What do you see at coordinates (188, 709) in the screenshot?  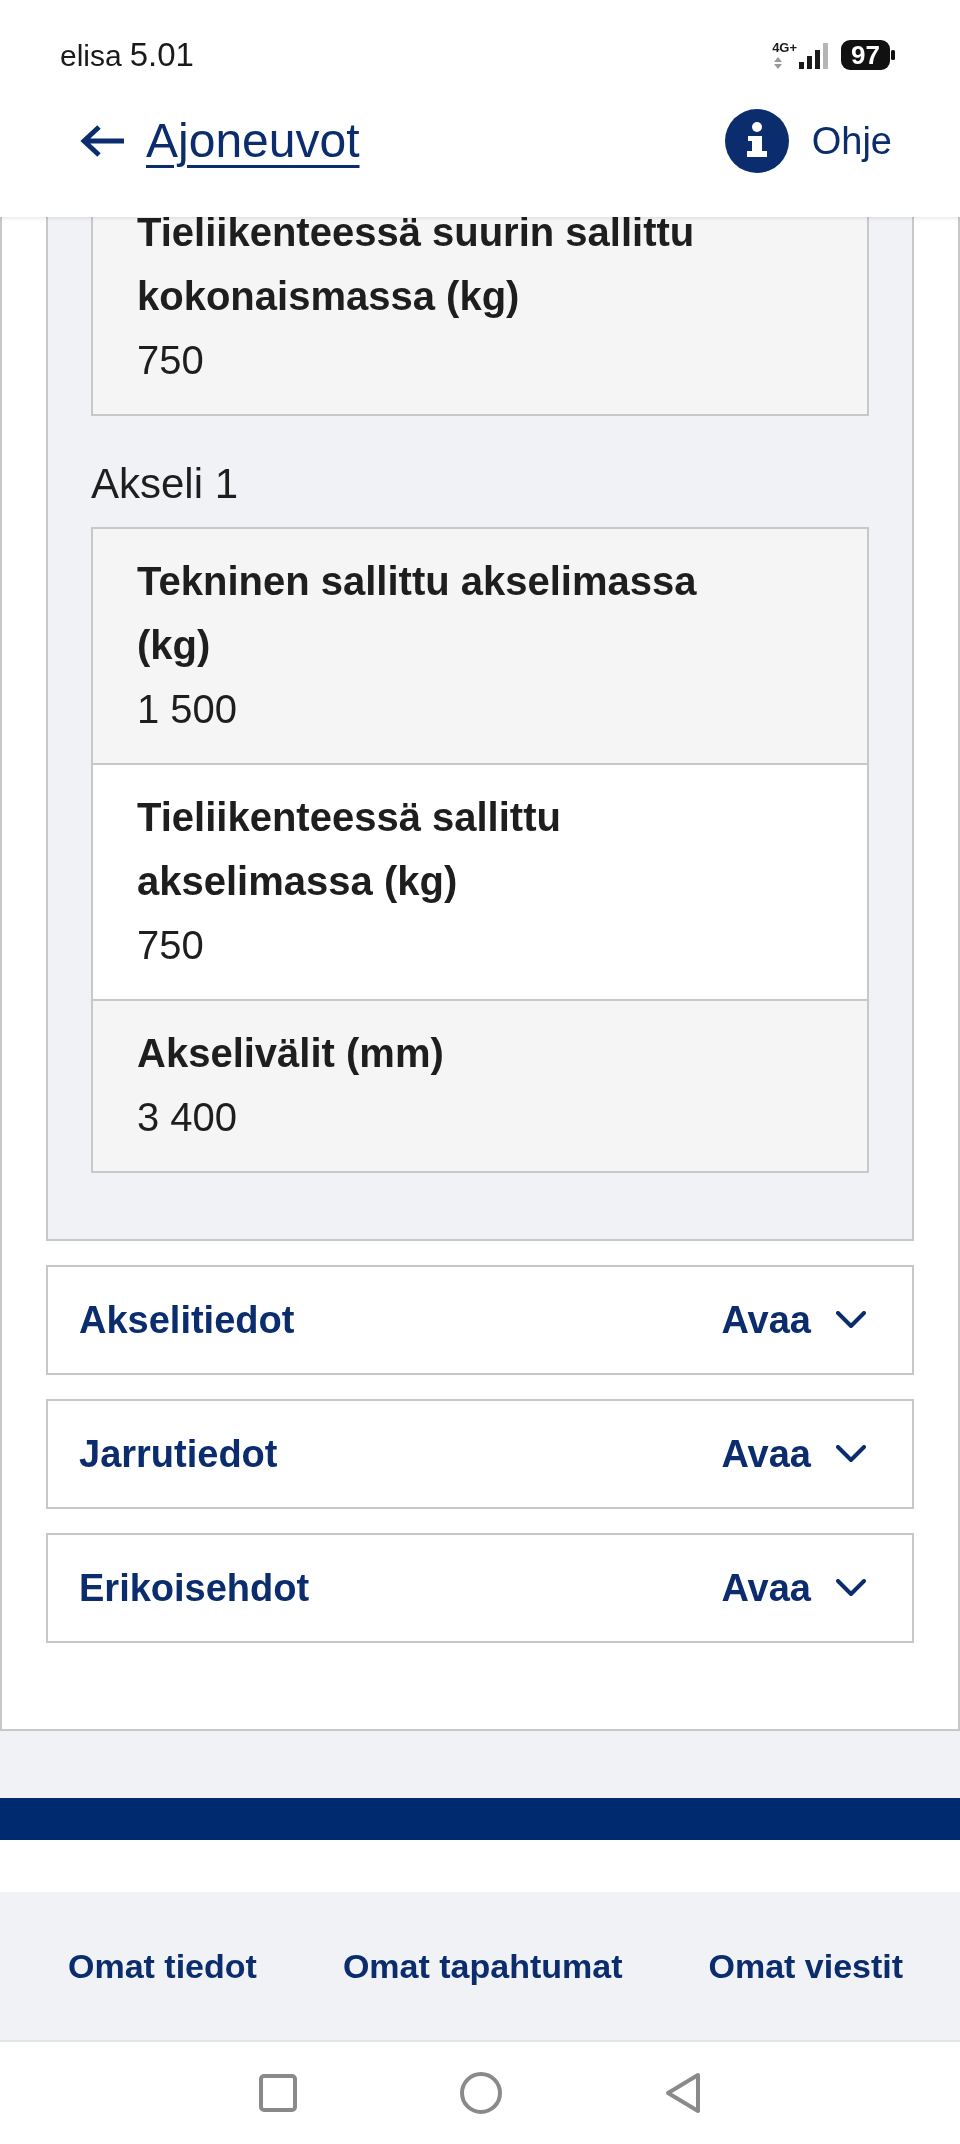 I see `field-value: 1 500` at bounding box center [188, 709].